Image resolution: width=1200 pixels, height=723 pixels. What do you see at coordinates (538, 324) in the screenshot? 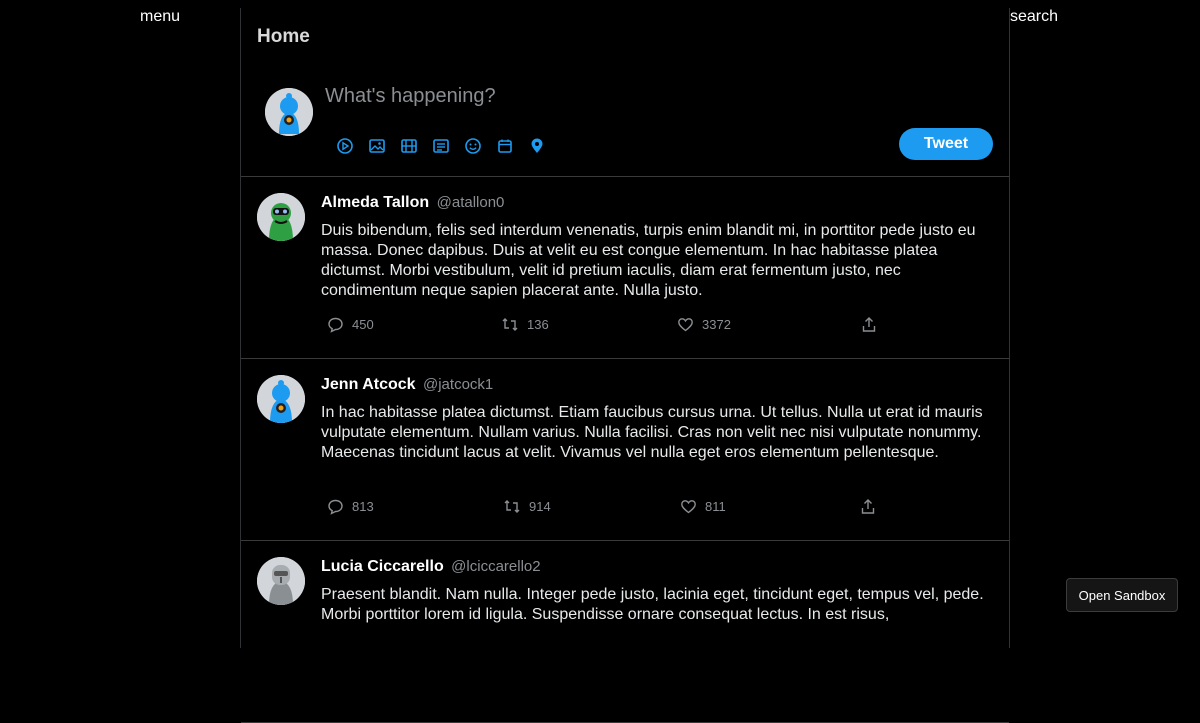
I see `retweet-count: 136` at bounding box center [538, 324].